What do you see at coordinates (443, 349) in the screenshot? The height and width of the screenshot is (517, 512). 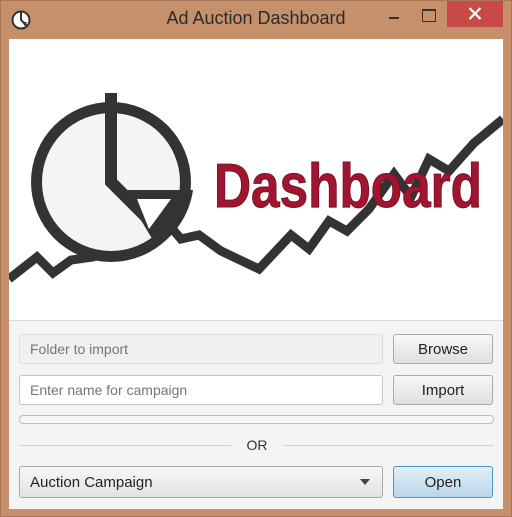 I see `browse-button: Browse` at bounding box center [443, 349].